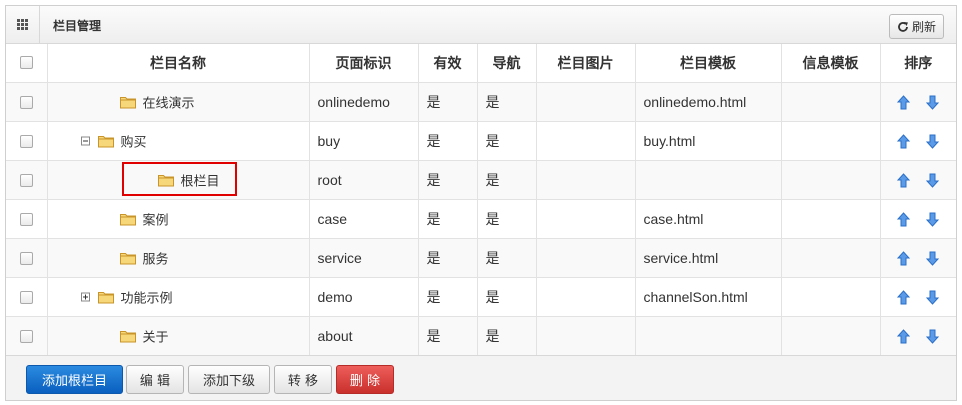 The height and width of the screenshot is (405, 962). Describe the element at coordinates (303, 379) in the screenshot. I see `move-button: 转 移` at that location.